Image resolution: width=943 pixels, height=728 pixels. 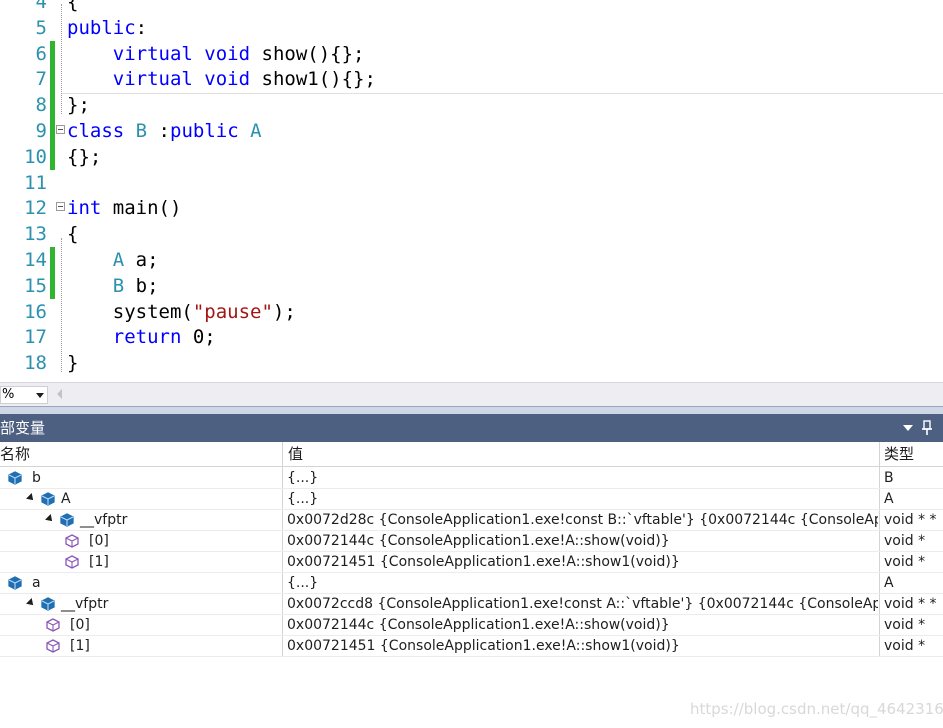 I want to click on line-number: 12, so click(x=35, y=208).